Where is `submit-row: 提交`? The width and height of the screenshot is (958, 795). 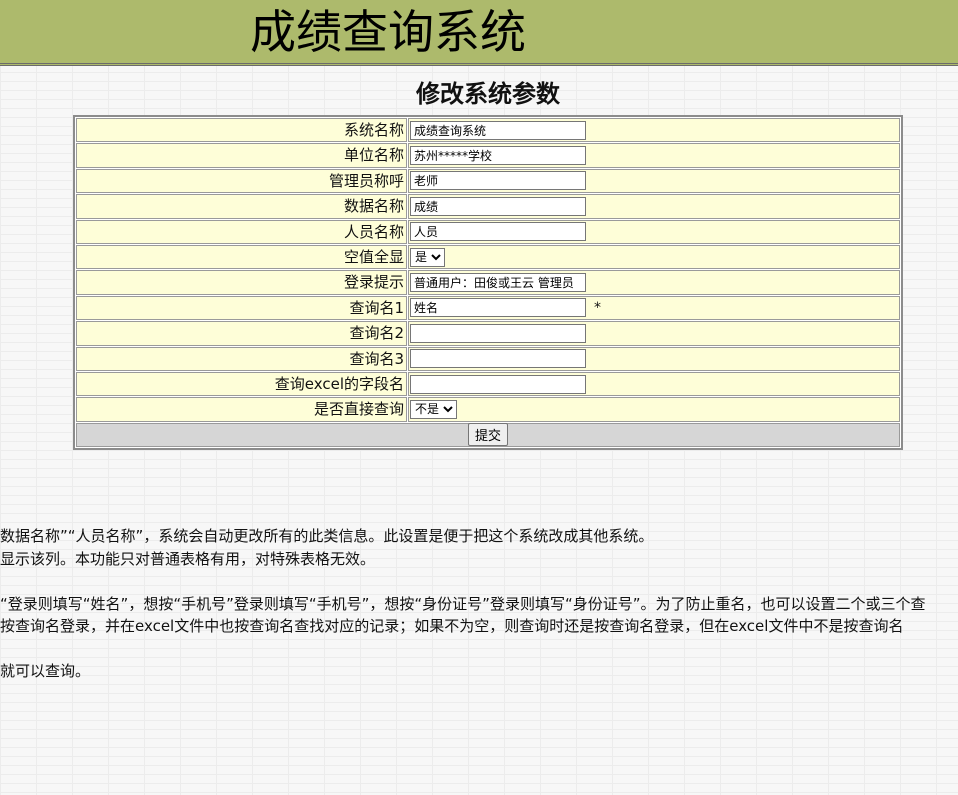
submit-row: 提交 is located at coordinates (488, 434).